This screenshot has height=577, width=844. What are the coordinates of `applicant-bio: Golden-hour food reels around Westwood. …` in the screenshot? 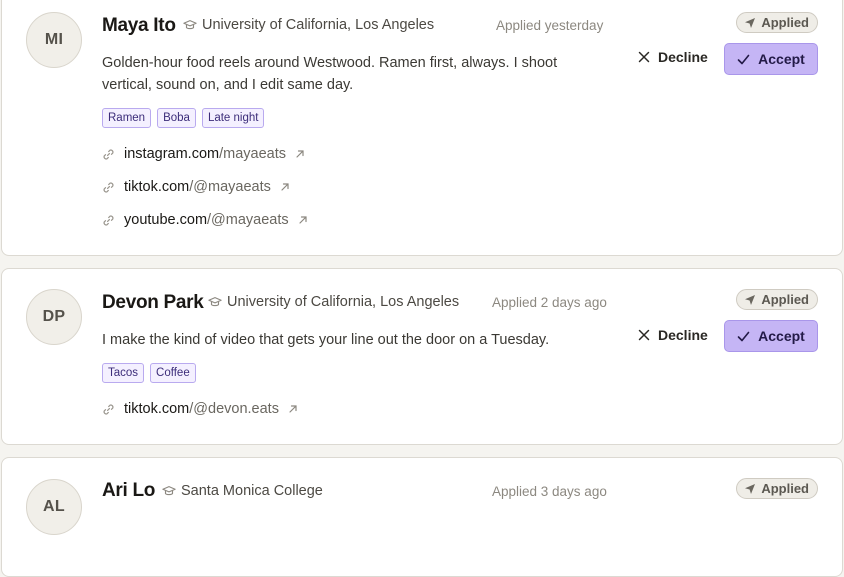 It's located at (330, 74).